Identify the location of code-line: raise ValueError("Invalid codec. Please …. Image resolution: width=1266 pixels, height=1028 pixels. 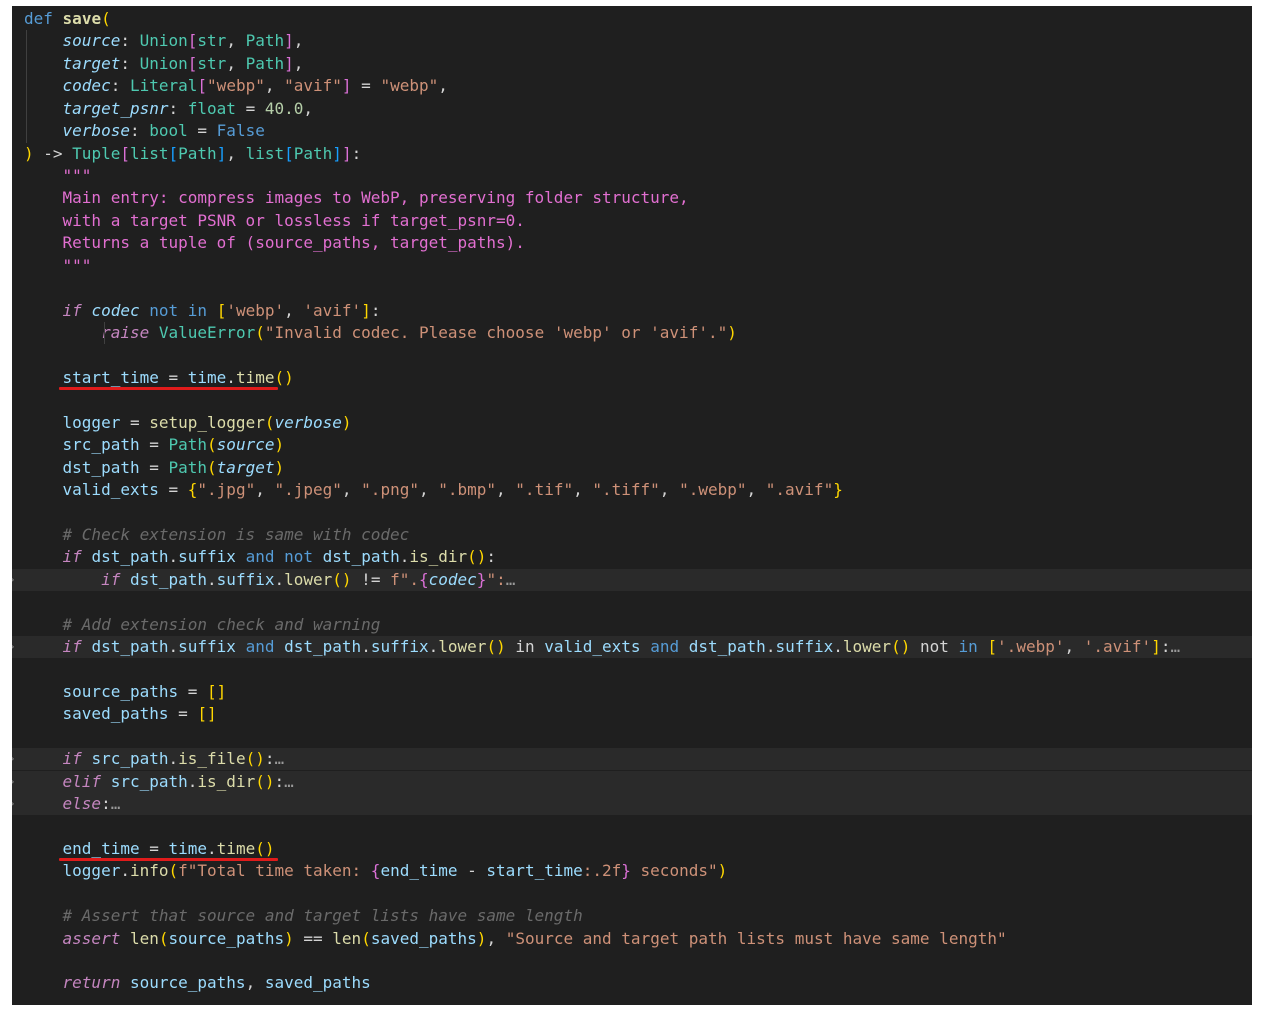
(632, 333).